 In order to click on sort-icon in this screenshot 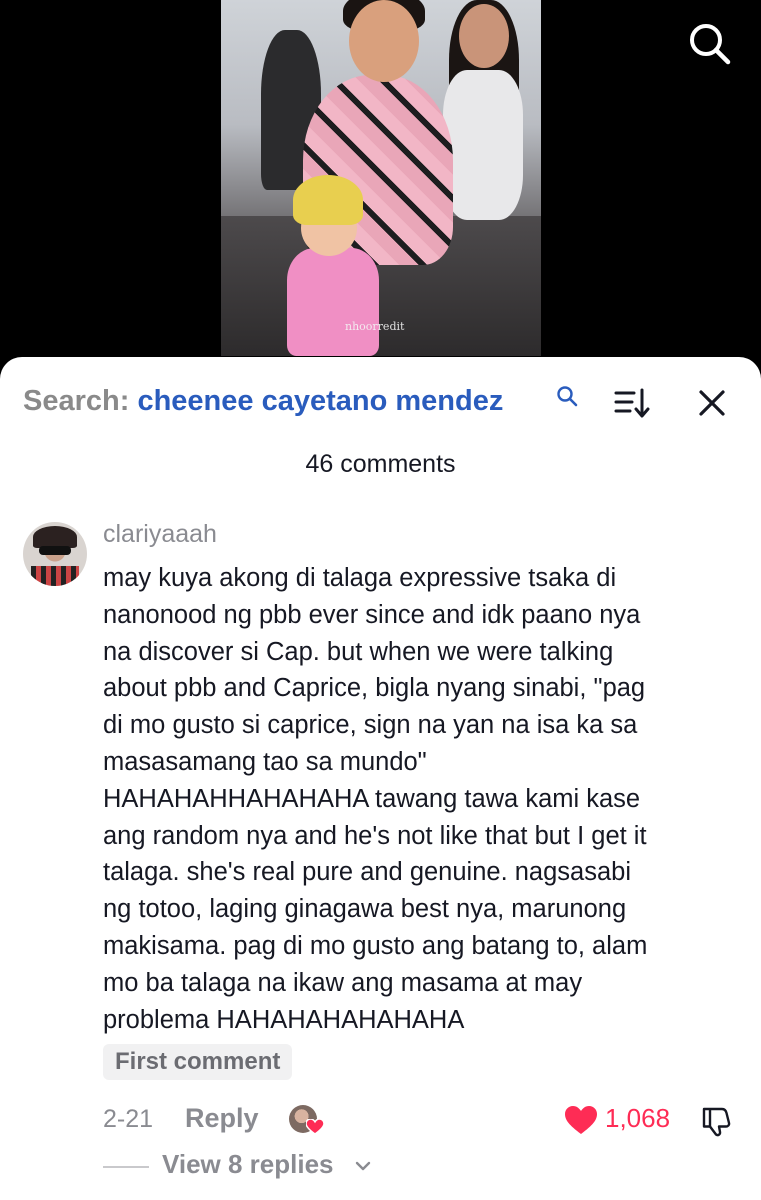, I will do `click(632, 403)`.